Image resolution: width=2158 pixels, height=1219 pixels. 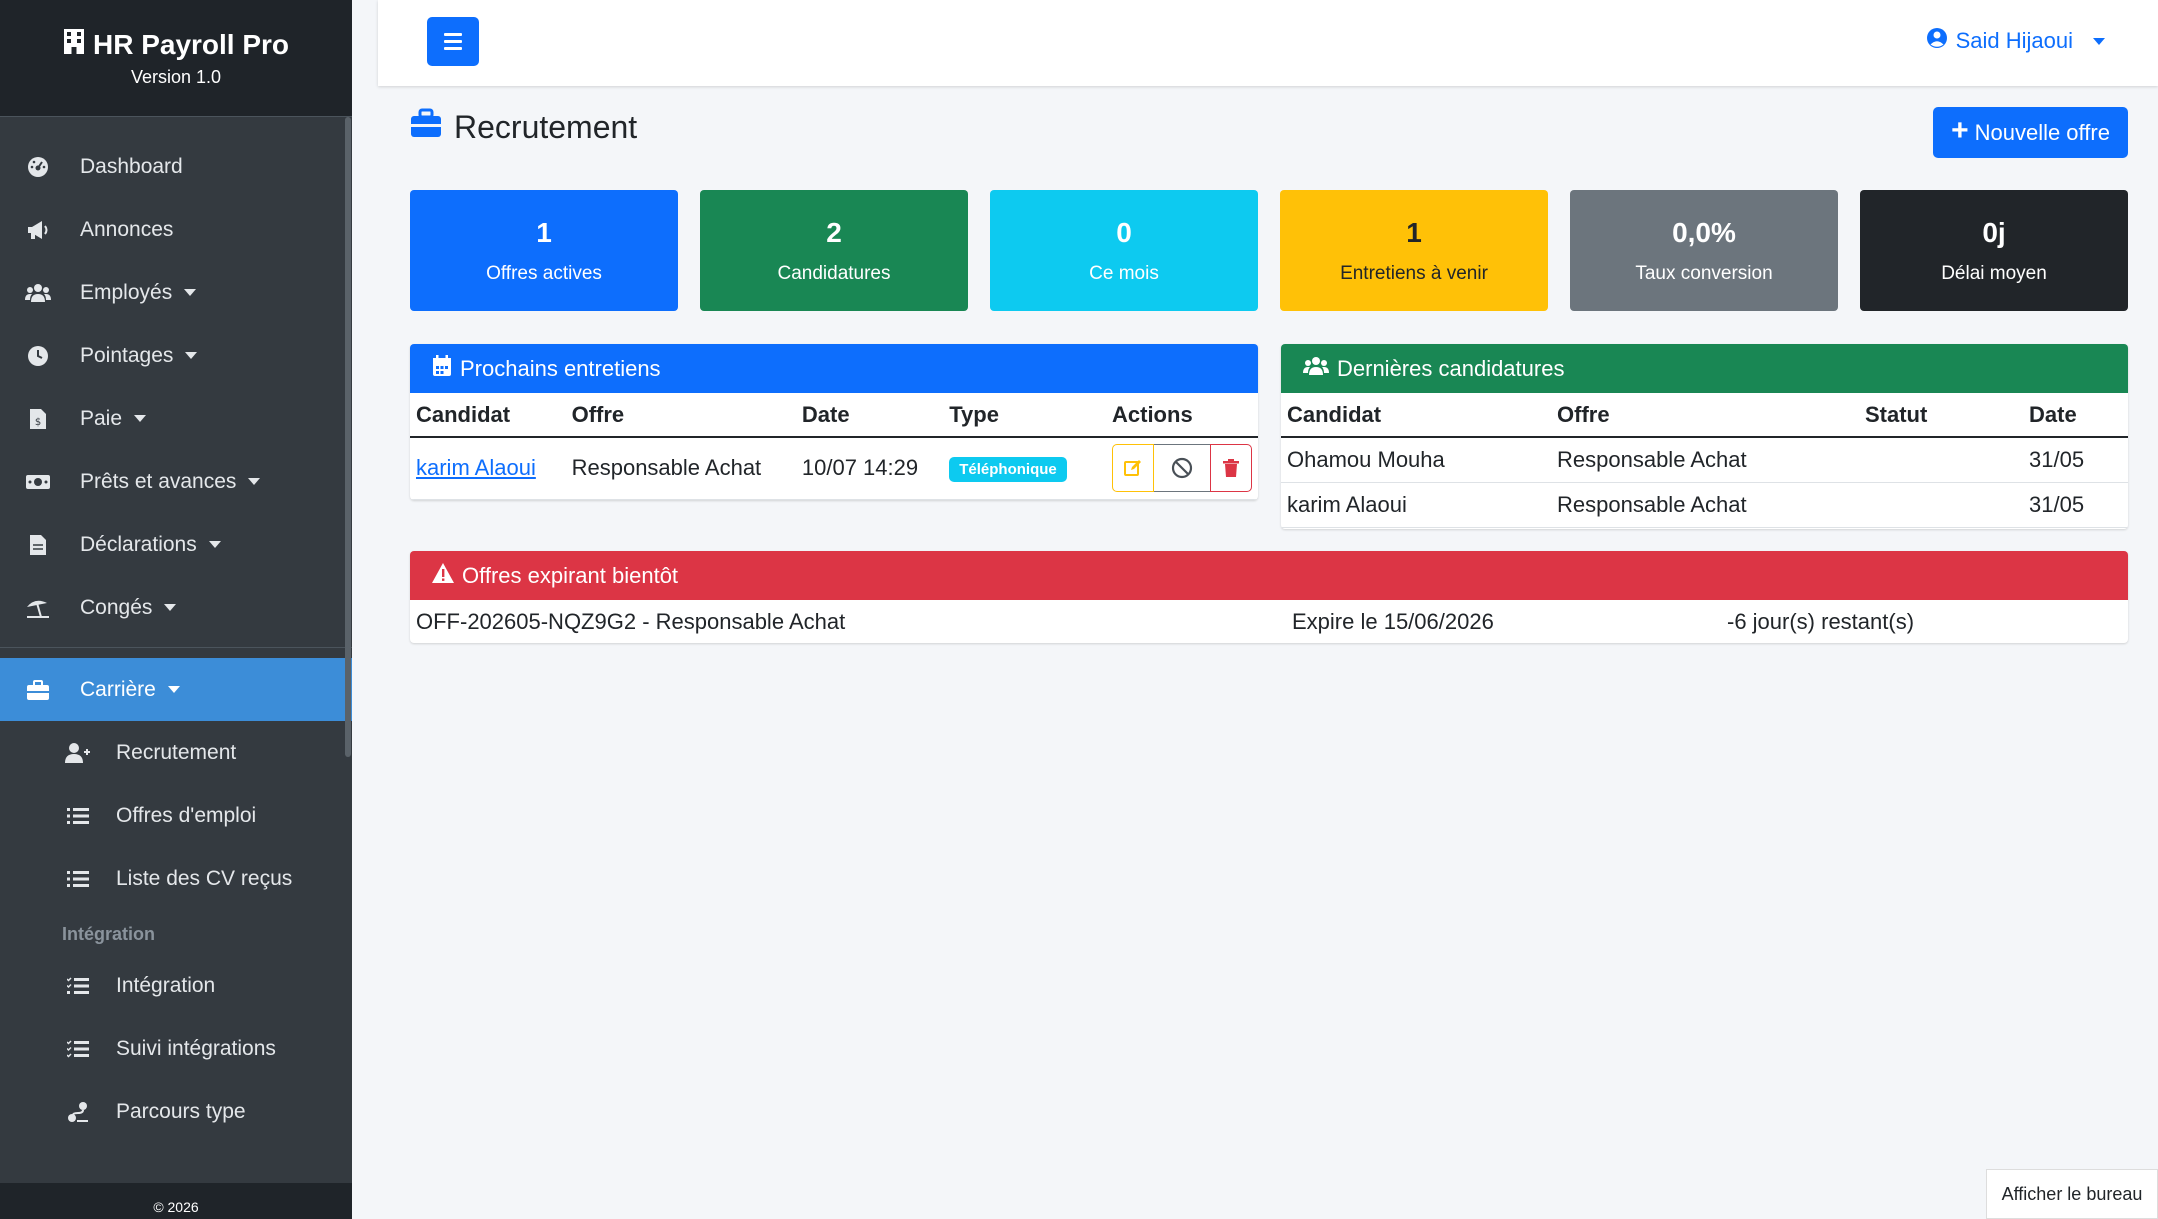 What do you see at coordinates (176, 544) in the screenshot?
I see `sidebar-item-declarations: Déclarations` at bounding box center [176, 544].